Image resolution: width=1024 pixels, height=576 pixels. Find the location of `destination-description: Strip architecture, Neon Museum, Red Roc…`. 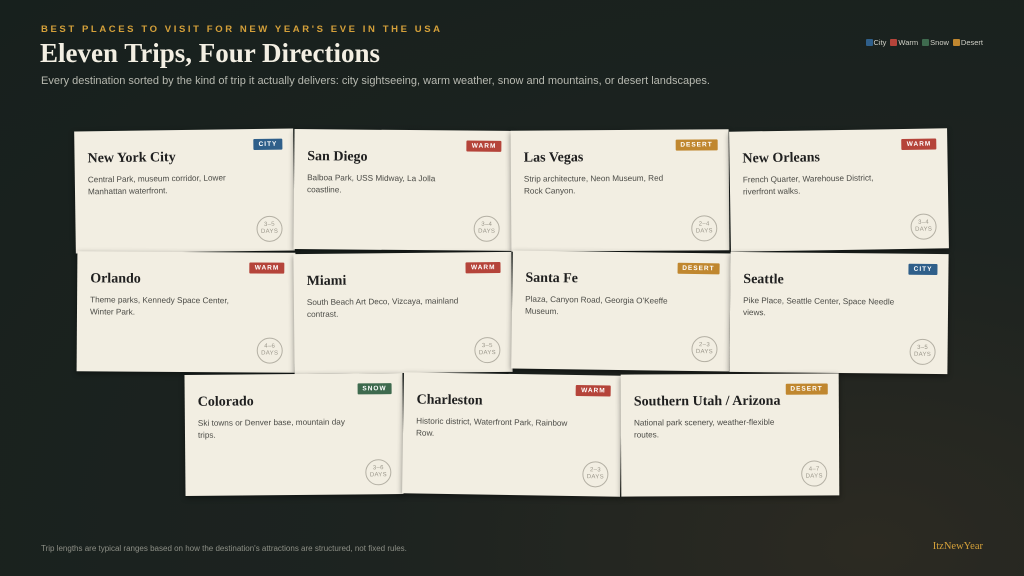

destination-description: Strip architecture, Neon Museum, Red Roc… is located at coordinates (593, 184).